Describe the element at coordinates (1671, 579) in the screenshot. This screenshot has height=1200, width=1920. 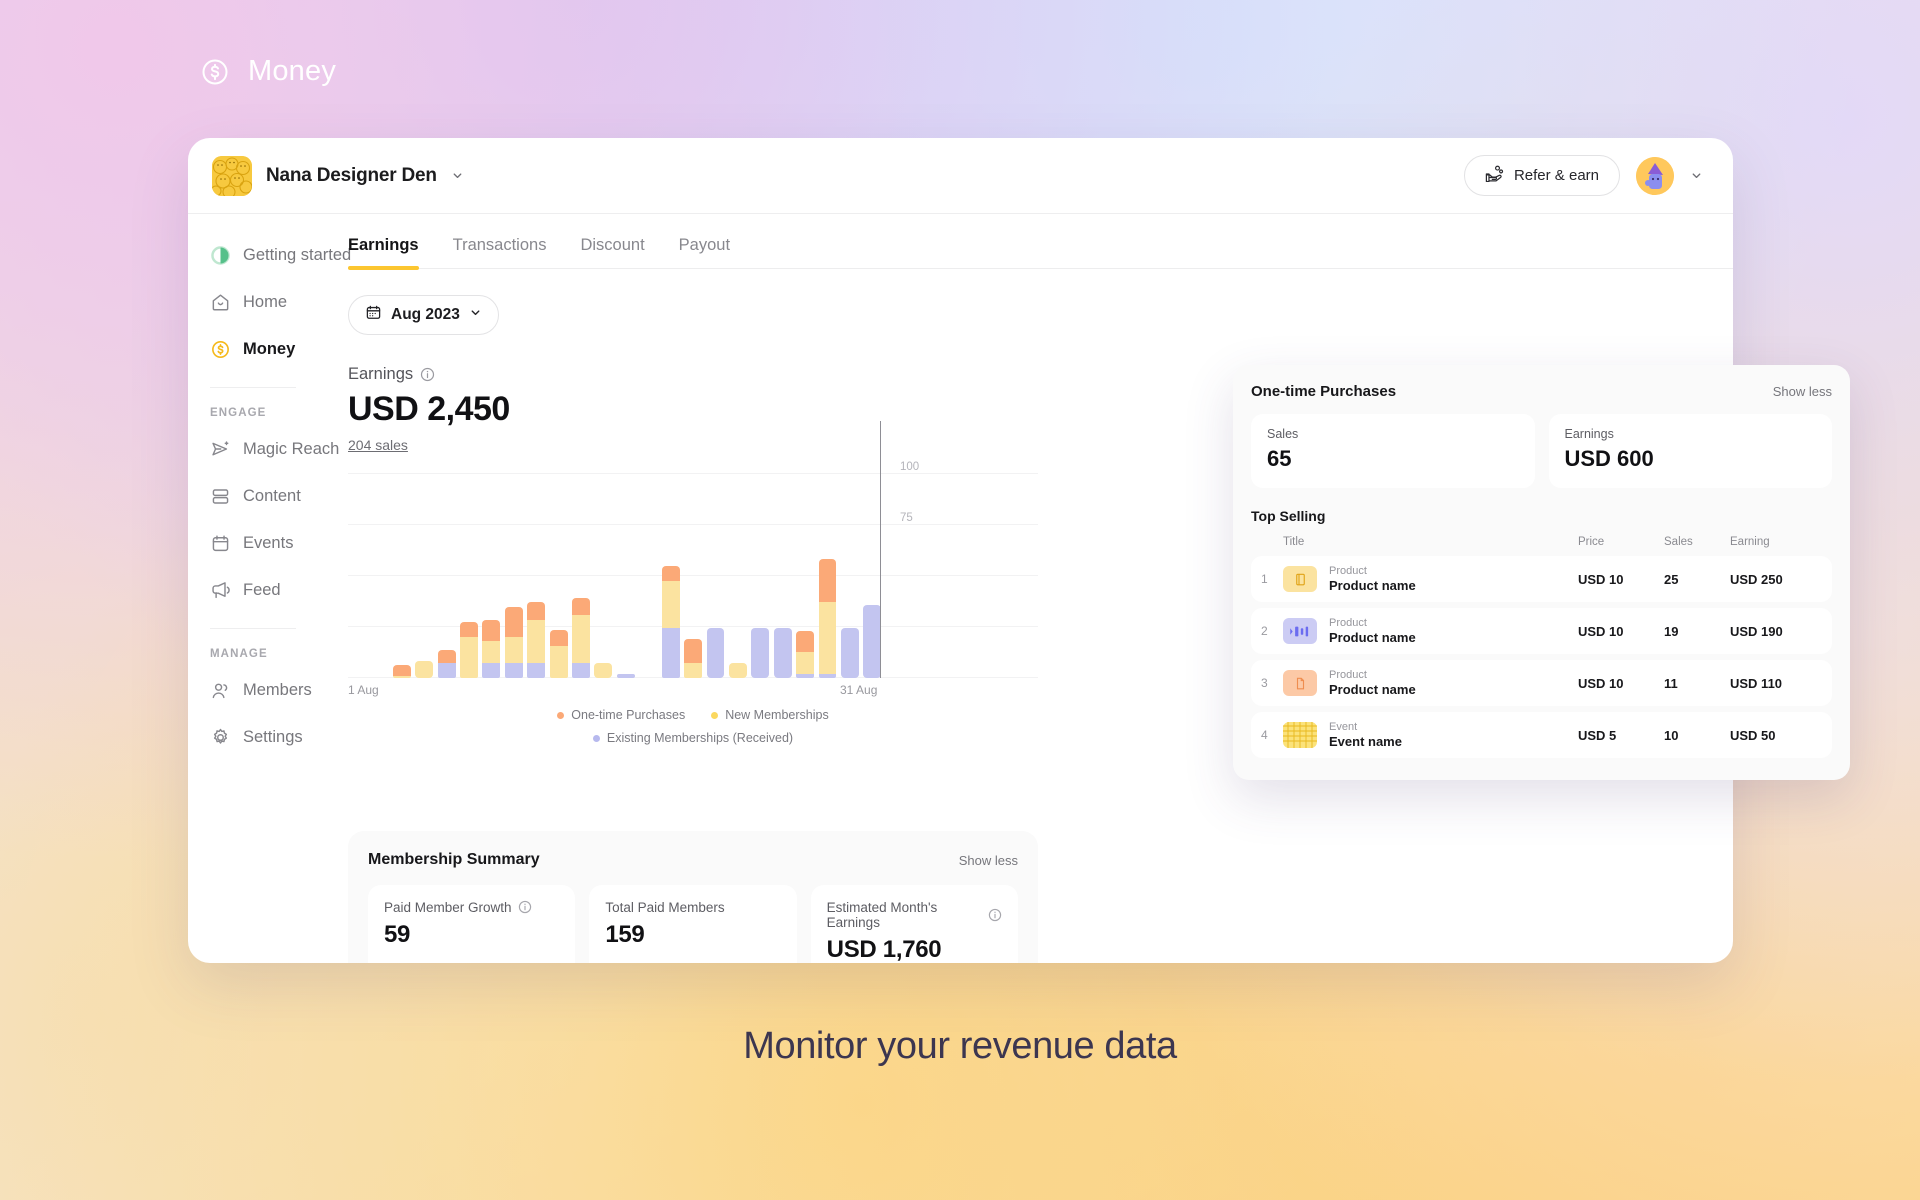
I see `row-sales: 25` at that location.